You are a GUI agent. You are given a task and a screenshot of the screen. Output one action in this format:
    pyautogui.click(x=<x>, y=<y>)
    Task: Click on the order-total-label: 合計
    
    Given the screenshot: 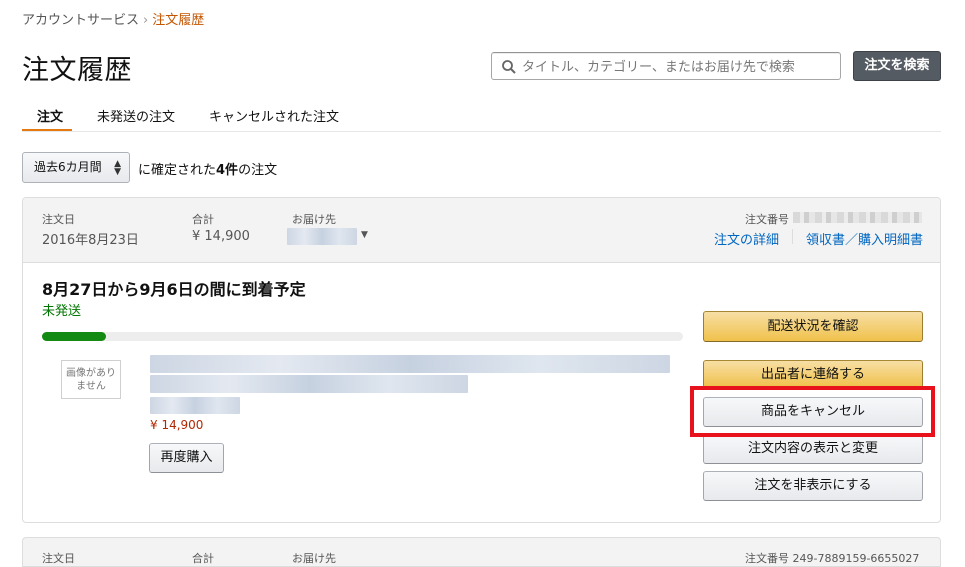 What is the action you would take?
    pyautogui.click(x=203, y=219)
    